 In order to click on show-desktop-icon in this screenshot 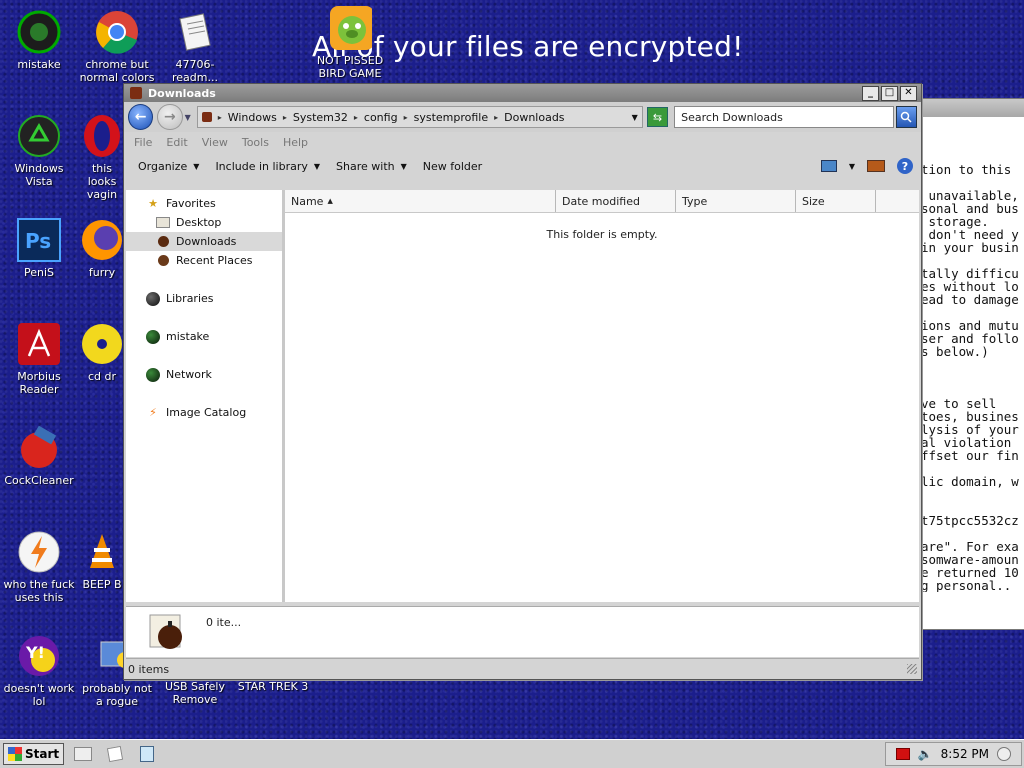, I will do `click(83, 754)`.